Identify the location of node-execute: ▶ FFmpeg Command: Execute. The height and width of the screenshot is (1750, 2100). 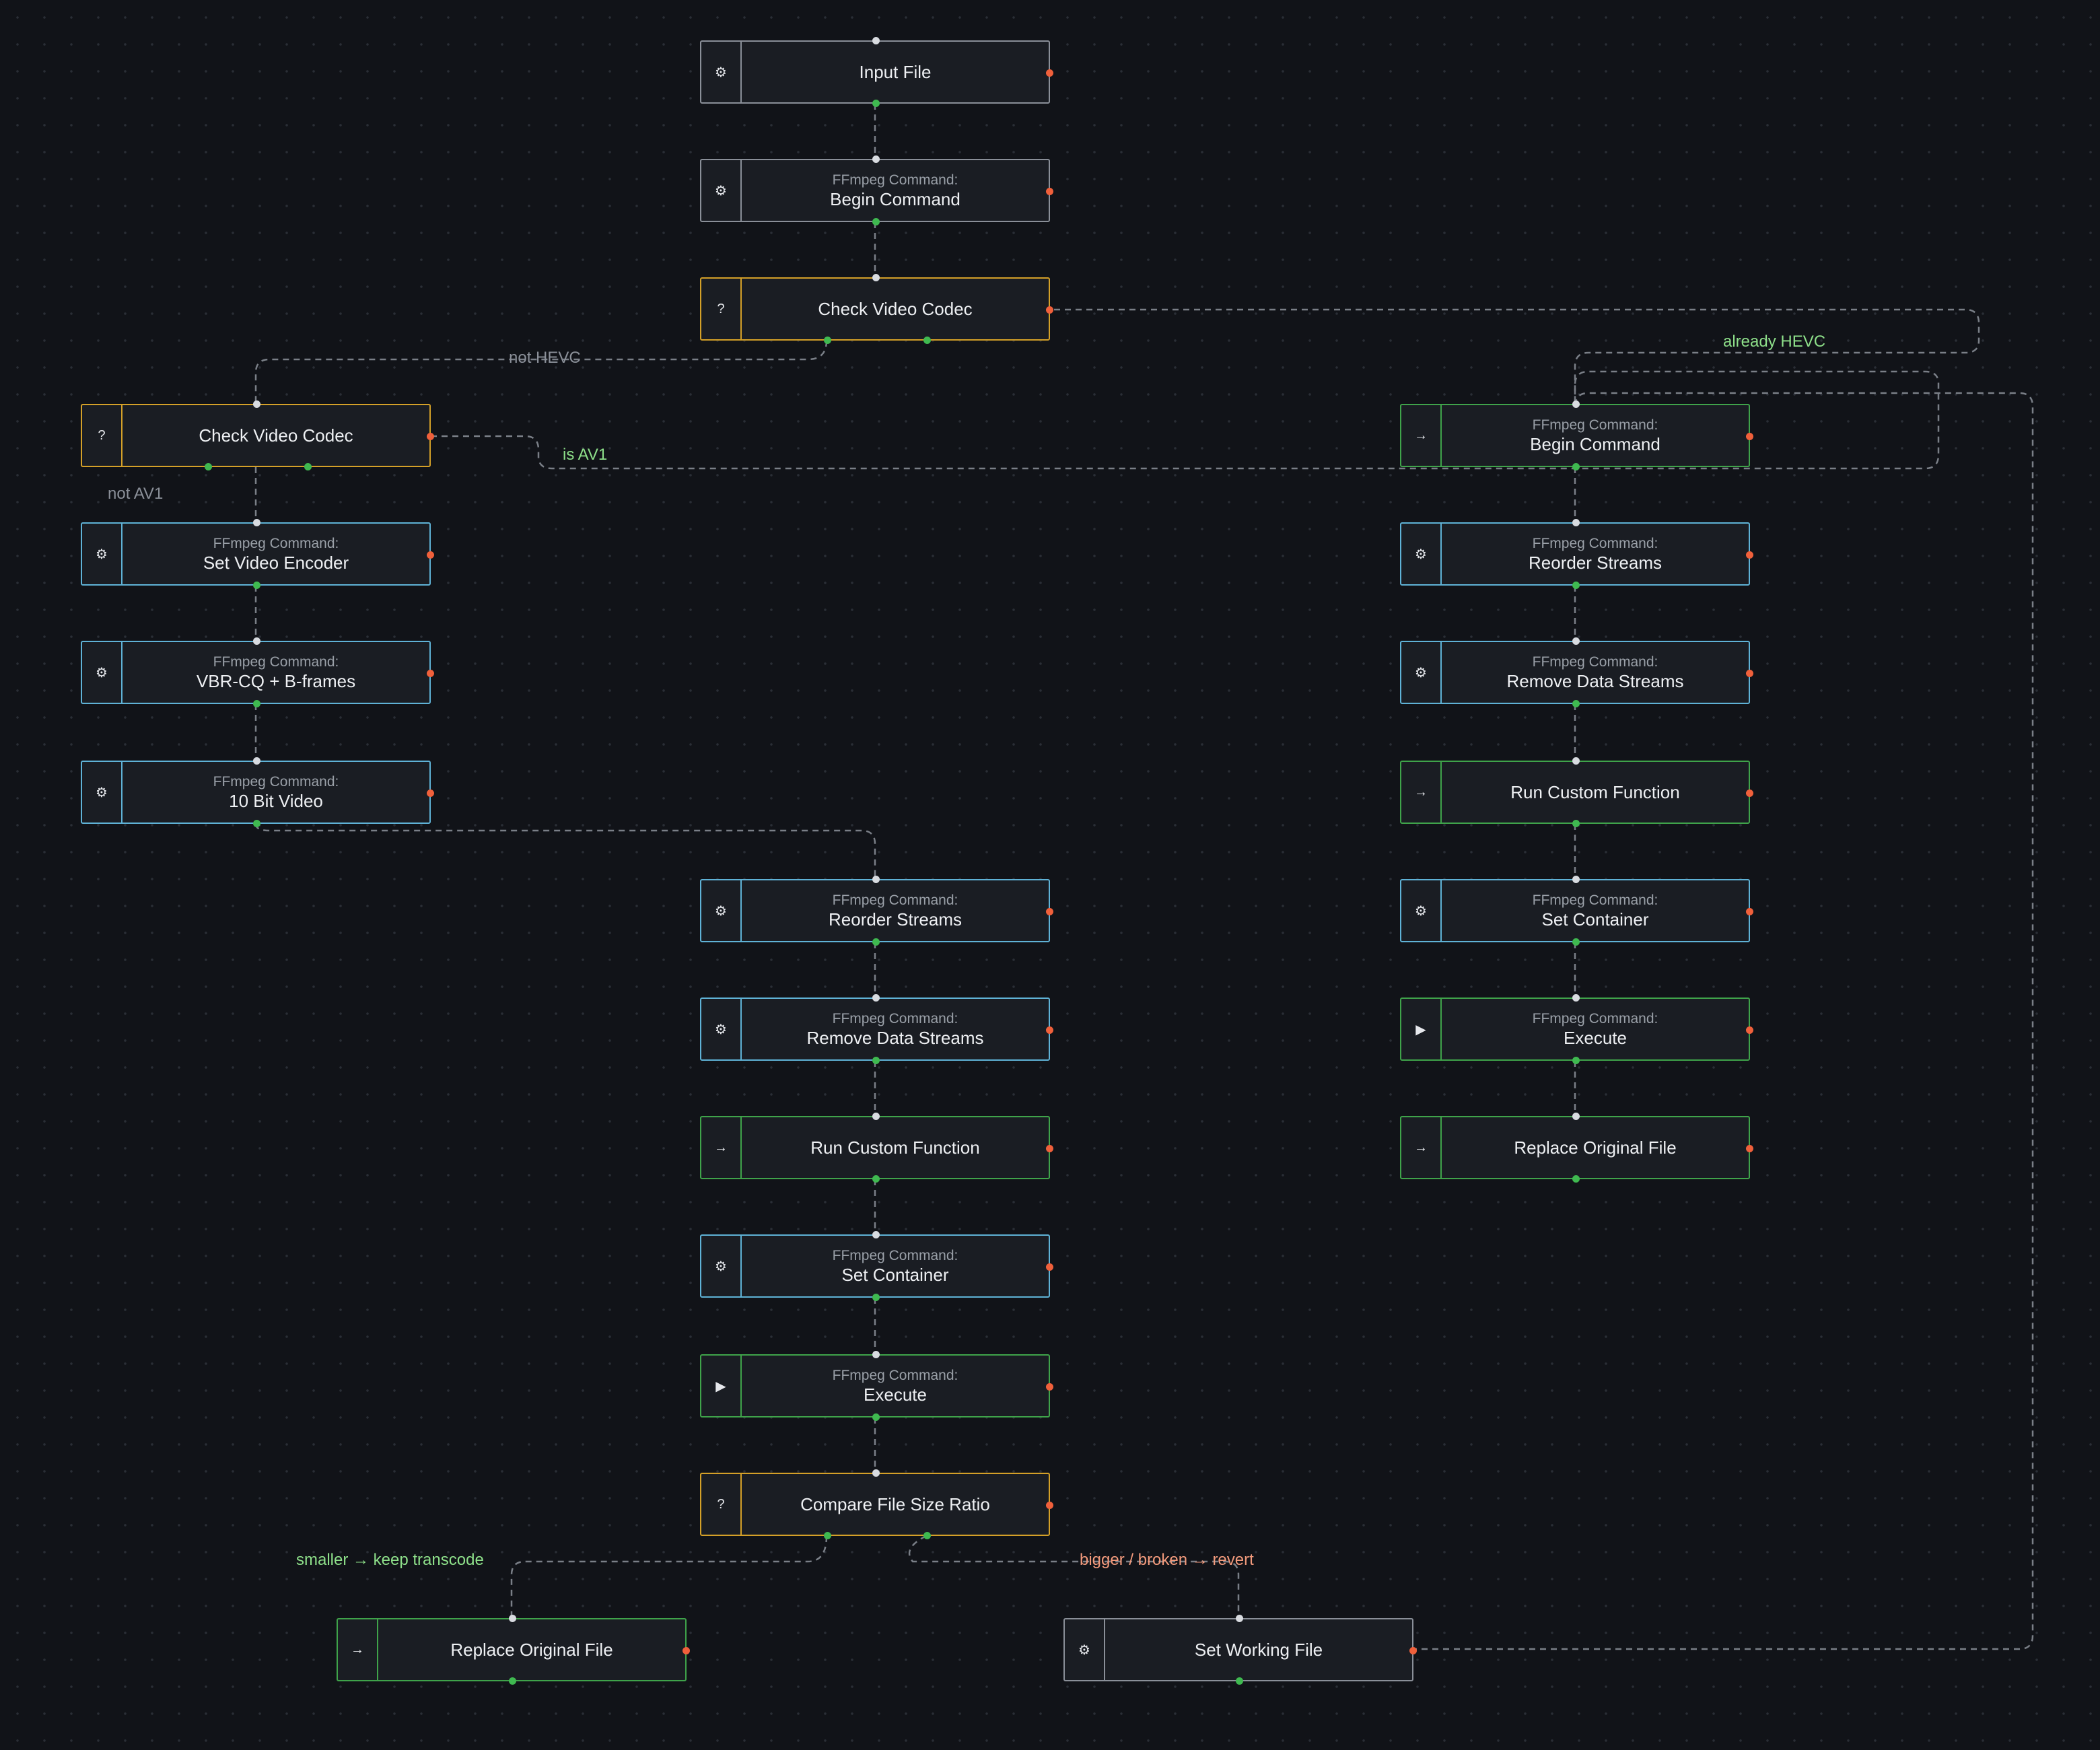
(877, 1386).